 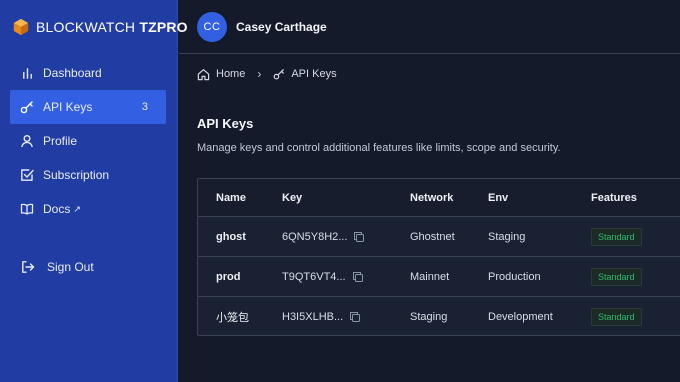 What do you see at coordinates (70, 267) in the screenshot?
I see `sidebar-item-label: Sign Out` at bounding box center [70, 267].